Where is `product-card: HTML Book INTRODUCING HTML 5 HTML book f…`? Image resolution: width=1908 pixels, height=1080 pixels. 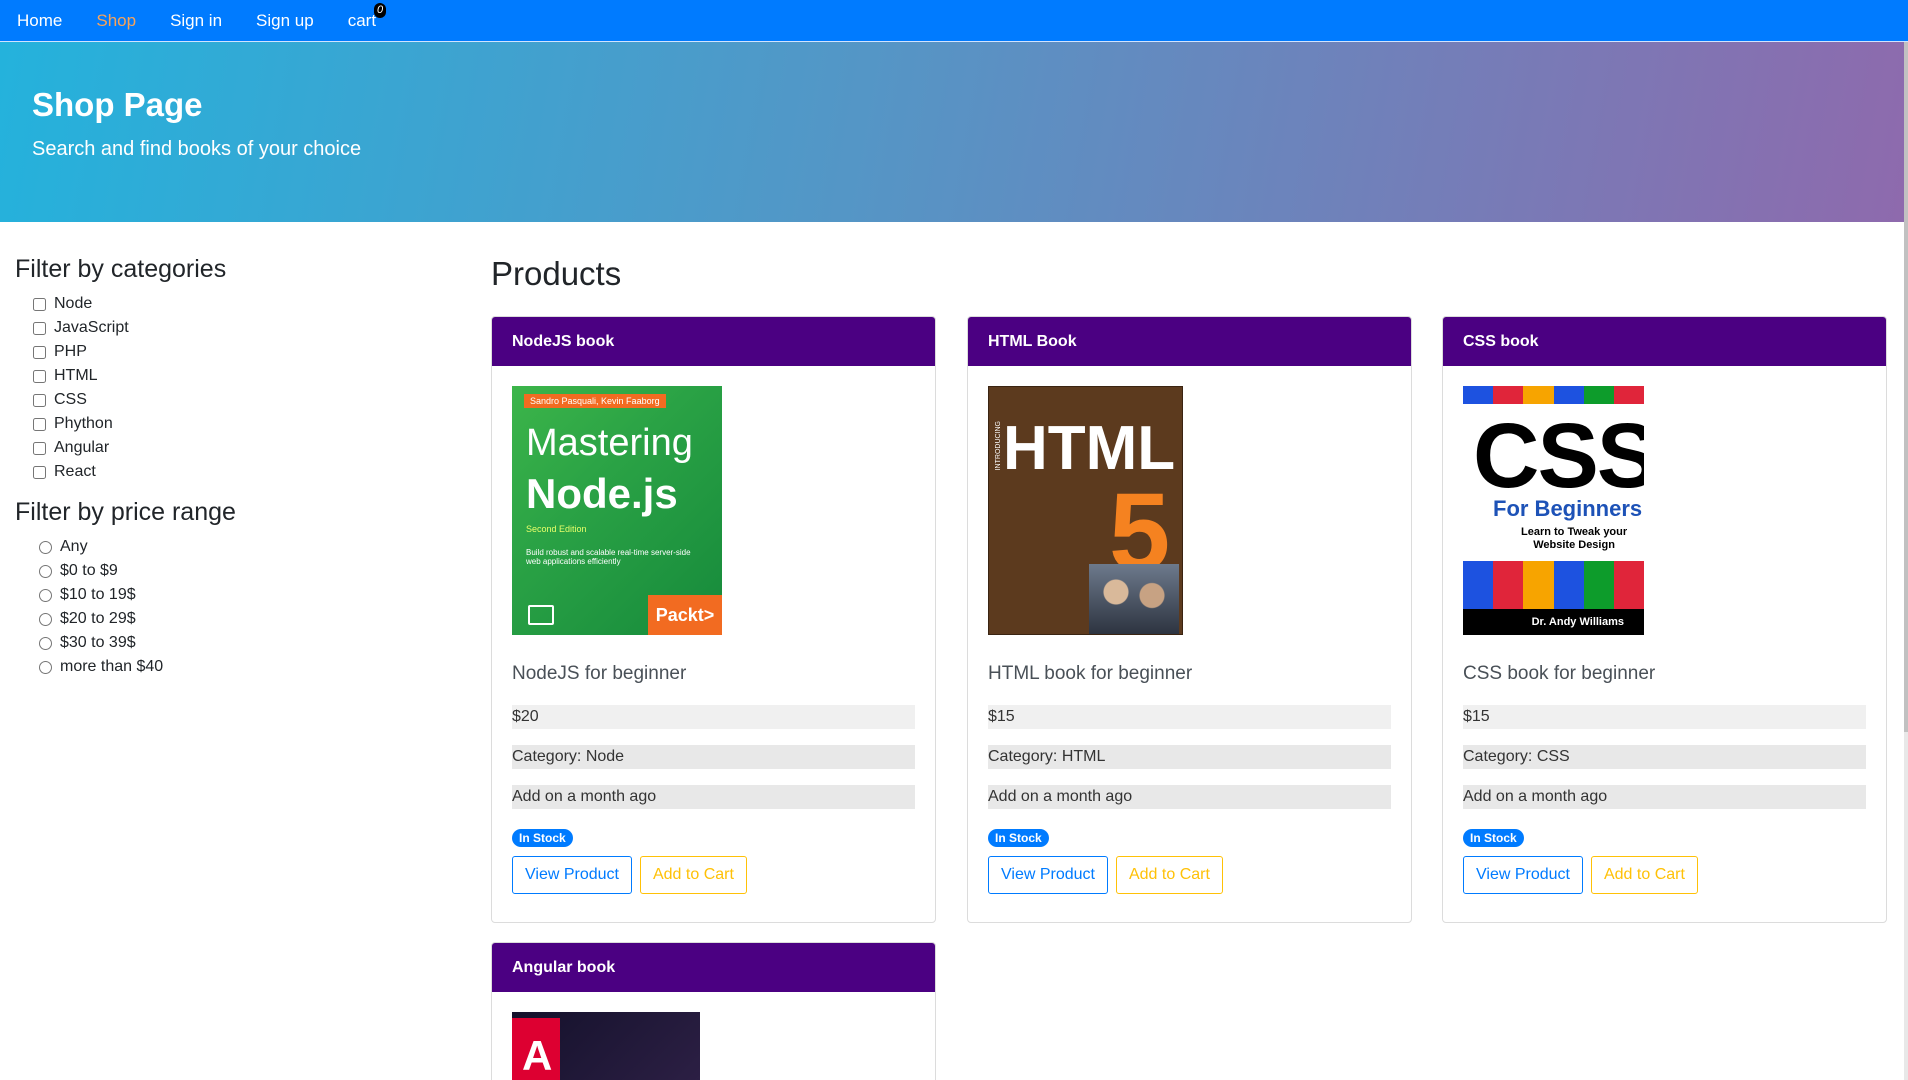
product-card: HTML Book INTRODUCING HTML 5 HTML book f… is located at coordinates (1189, 619).